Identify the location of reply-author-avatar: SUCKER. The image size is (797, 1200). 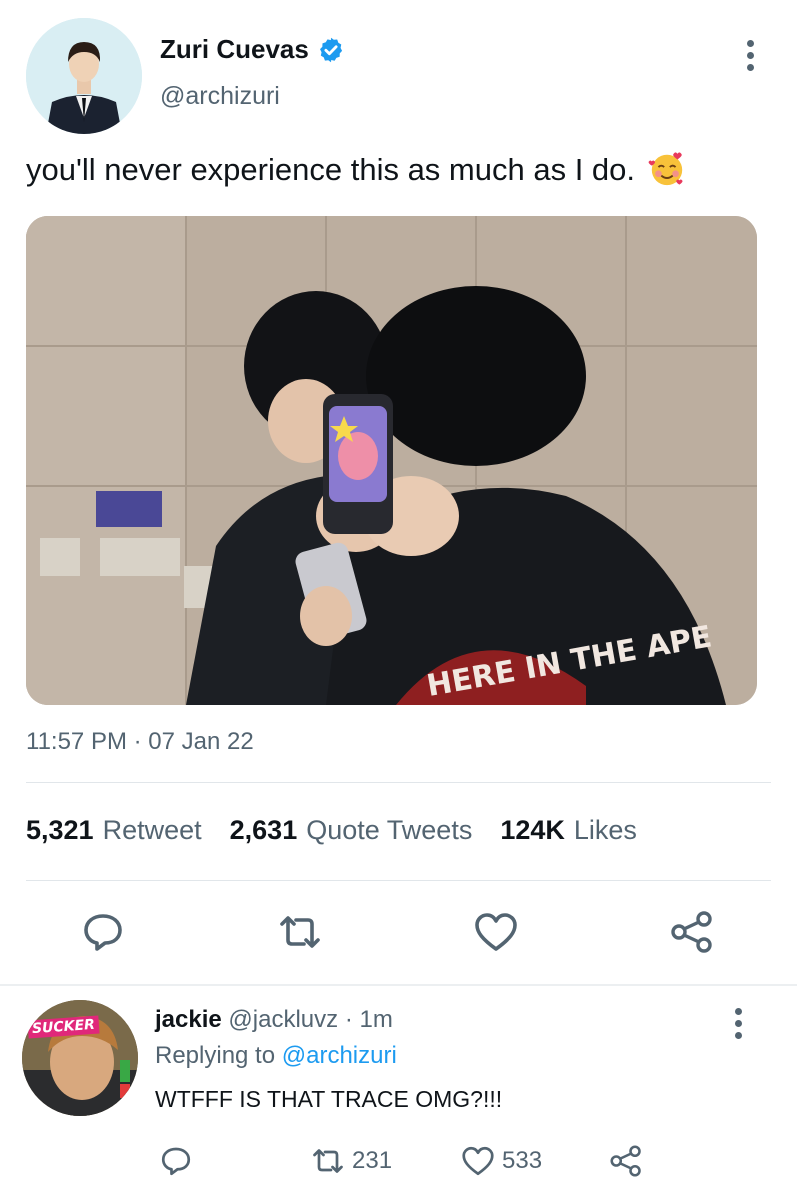
(80, 1058).